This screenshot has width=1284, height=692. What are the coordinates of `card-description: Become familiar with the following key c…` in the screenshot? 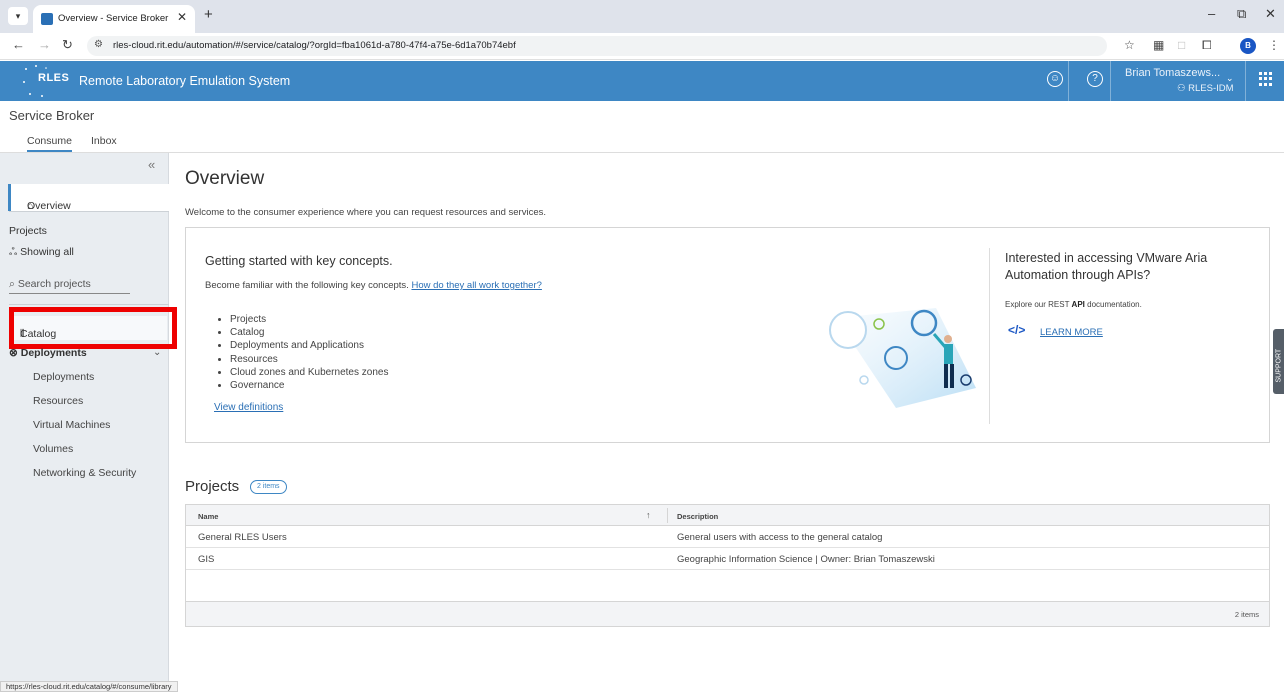 It's located at (373, 285).